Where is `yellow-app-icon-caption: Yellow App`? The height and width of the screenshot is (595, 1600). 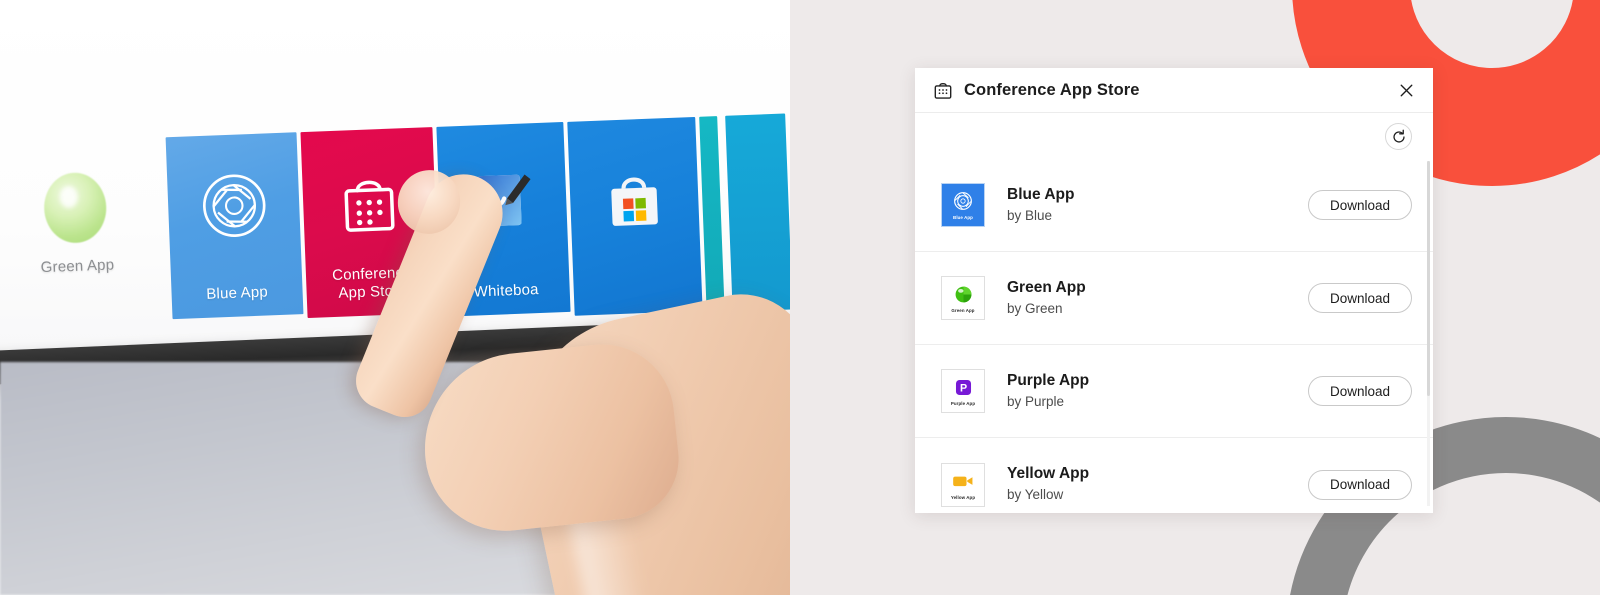 yellow-app-icon-caption: Yellow App is located at coordinates (963, 497).